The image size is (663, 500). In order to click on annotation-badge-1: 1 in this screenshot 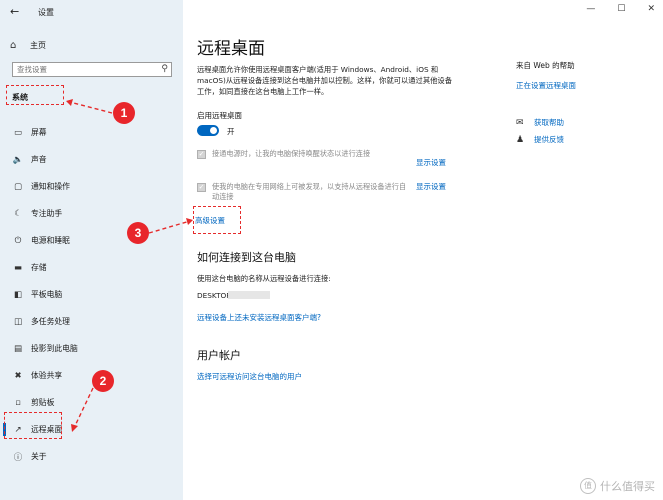, I will do `click(124, 113)`.